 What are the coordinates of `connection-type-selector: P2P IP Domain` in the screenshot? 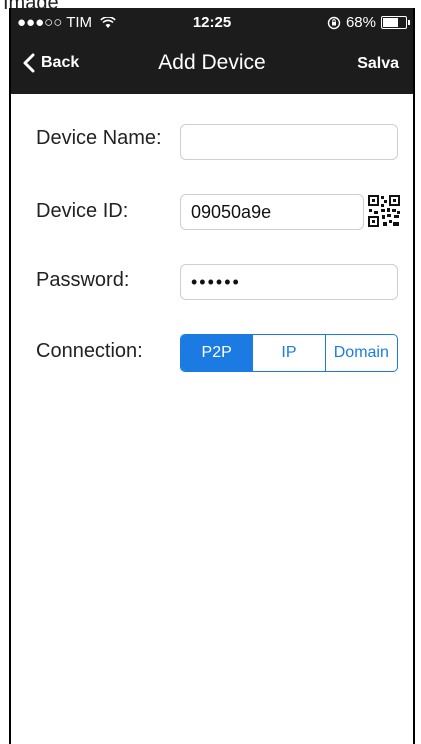 It's located at (289, 353).